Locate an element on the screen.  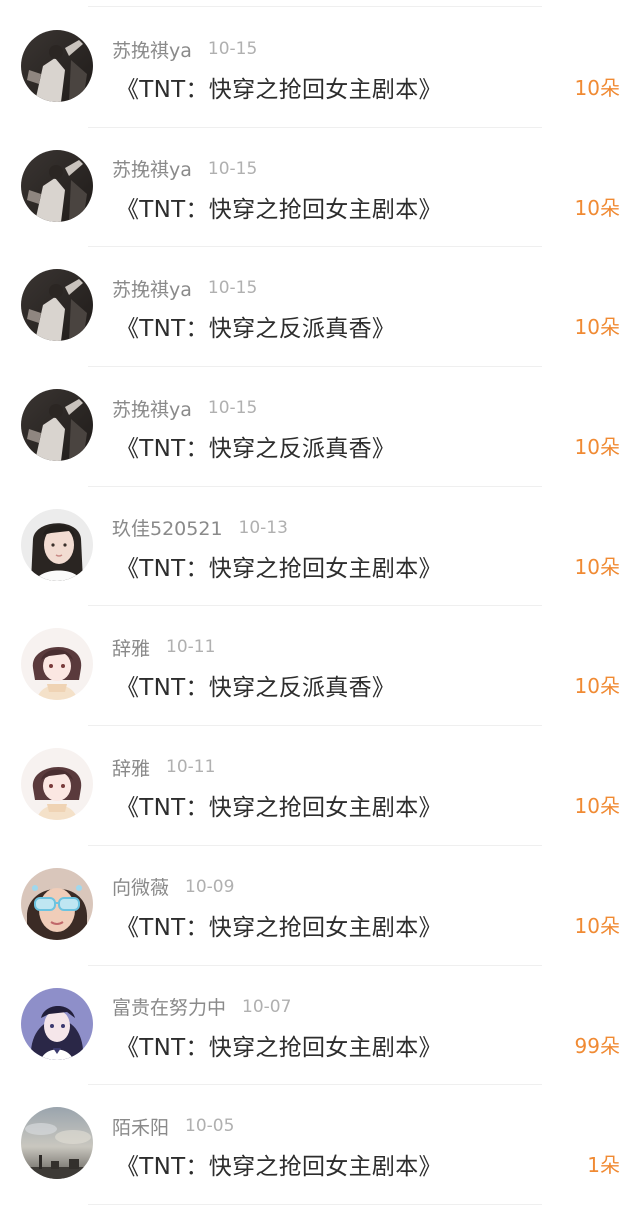
list-item: 陌禾阳 10-05 《TNT：快穿之抢回女主剧本》 1朵 is located at coordinates (320, 1145).